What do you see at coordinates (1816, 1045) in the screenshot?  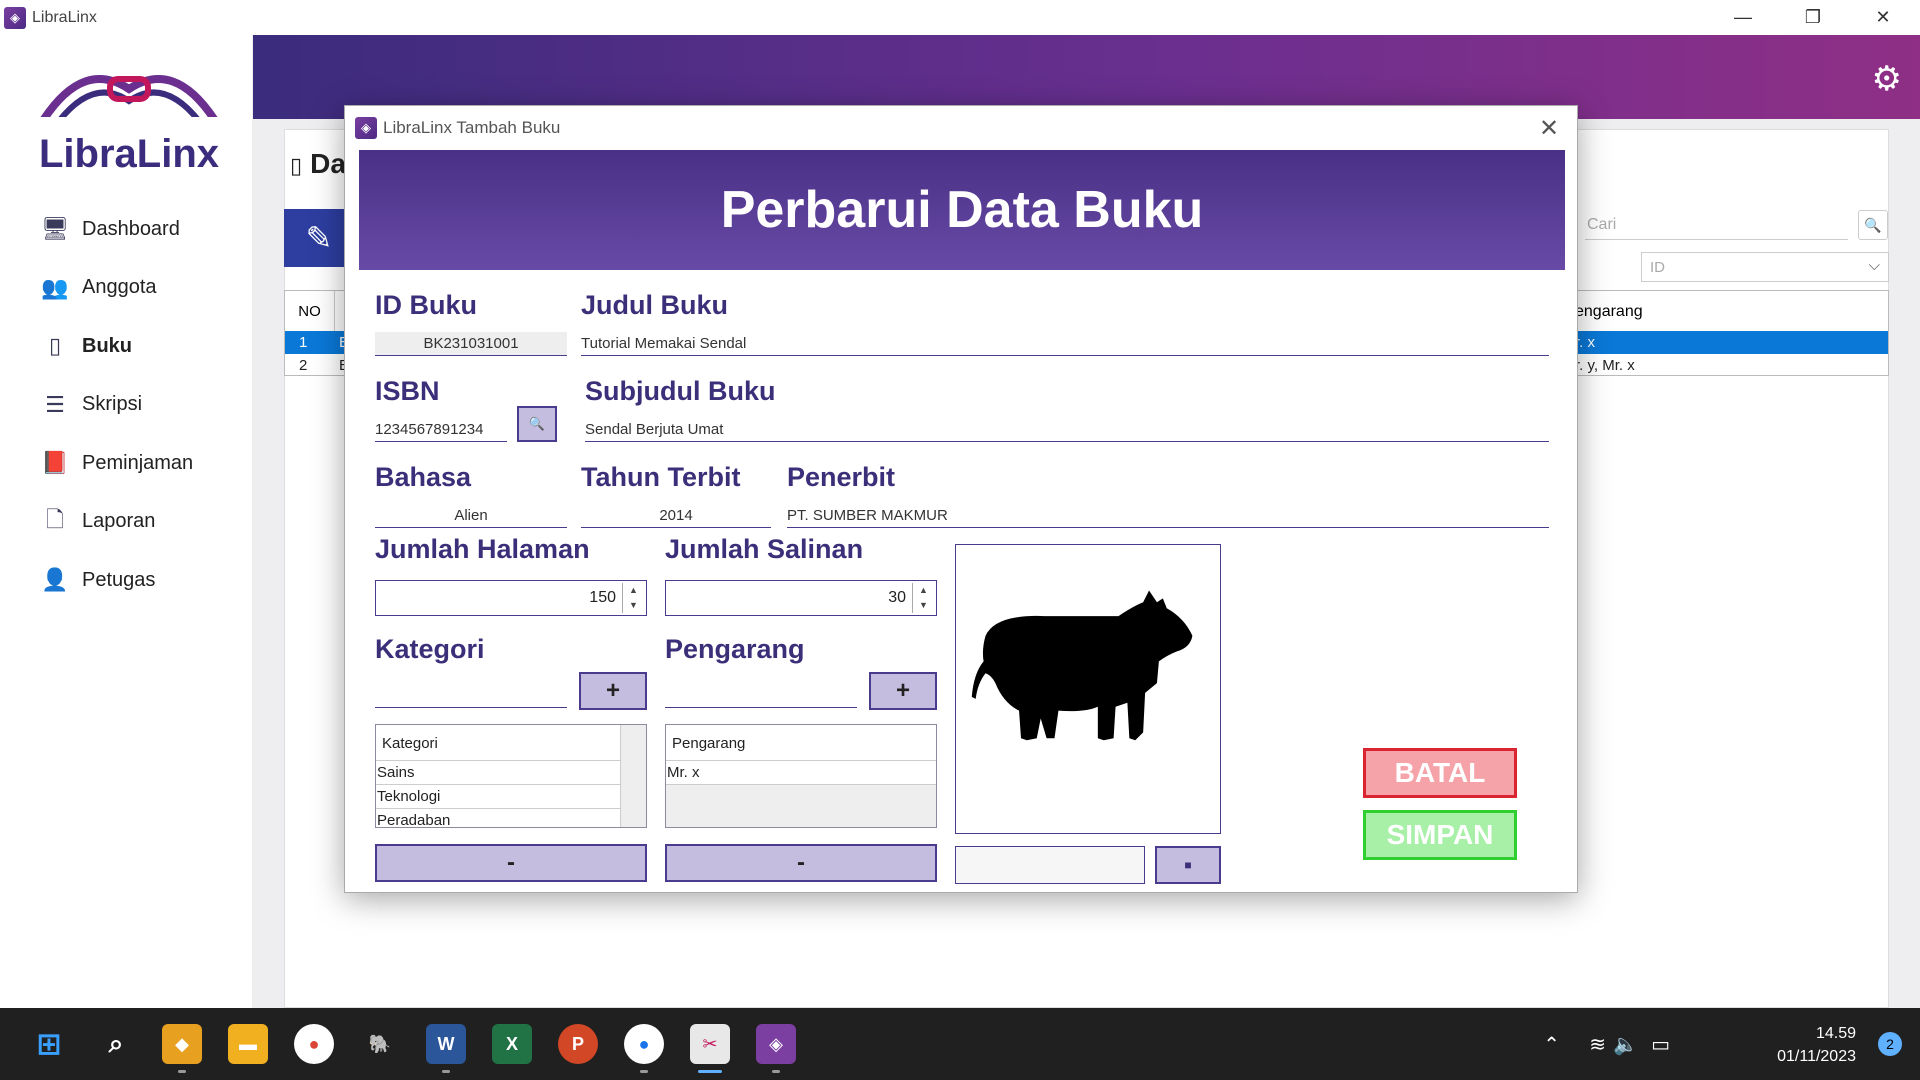 I see `clock: 14.59 01/11/2023` at bounding box center [1816, 1045].